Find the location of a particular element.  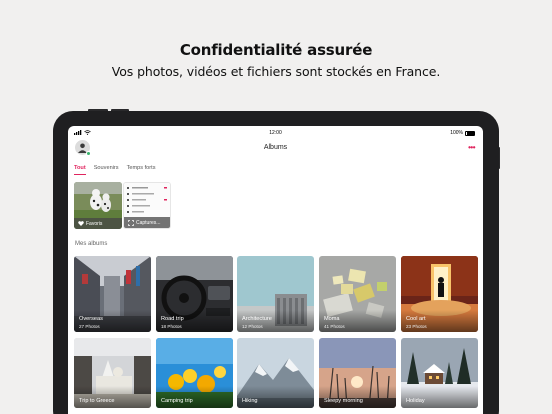

status-bar: 12:00 100% is located at coordinates (275, 133).